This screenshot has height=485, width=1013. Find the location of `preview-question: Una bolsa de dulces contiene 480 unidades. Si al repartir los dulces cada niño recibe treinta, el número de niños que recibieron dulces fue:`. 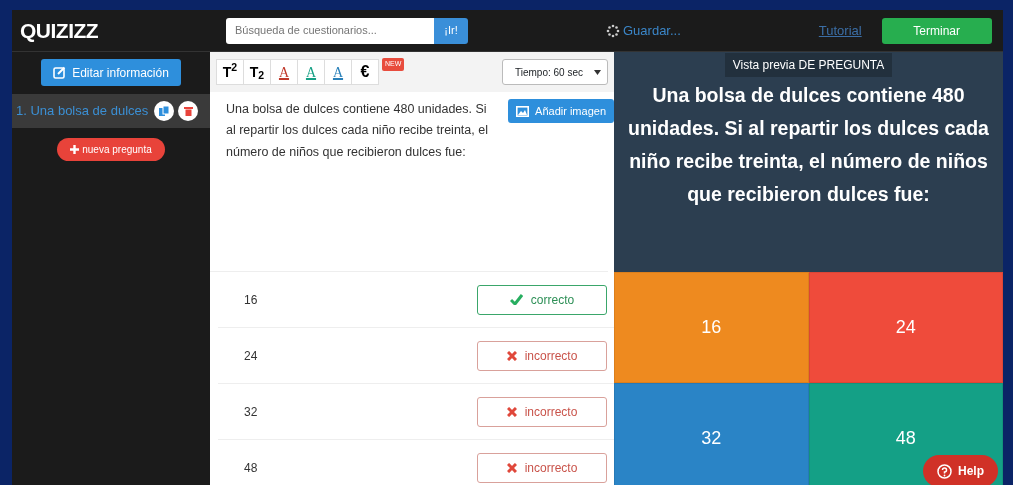

preview-question: Una bolsa de dulces contiene 480 unidades. Si al repartir los dulces cada niño recibe treinta, el número de niños que recibieron dulces fue: is located at coordinates (808, 145).